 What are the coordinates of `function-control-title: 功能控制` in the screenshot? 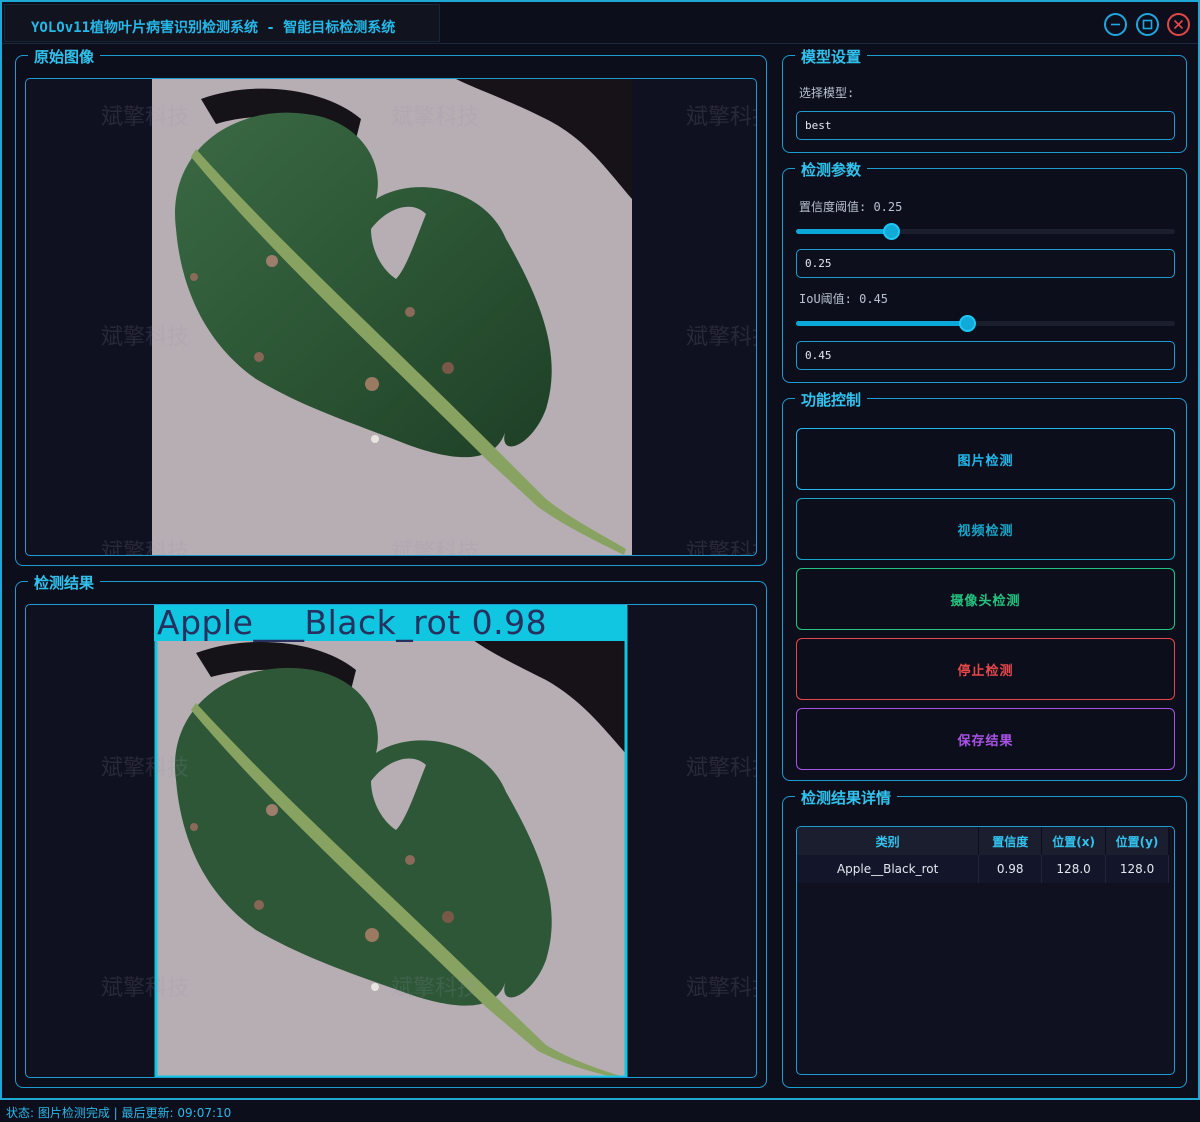 It's located at (831, 399).